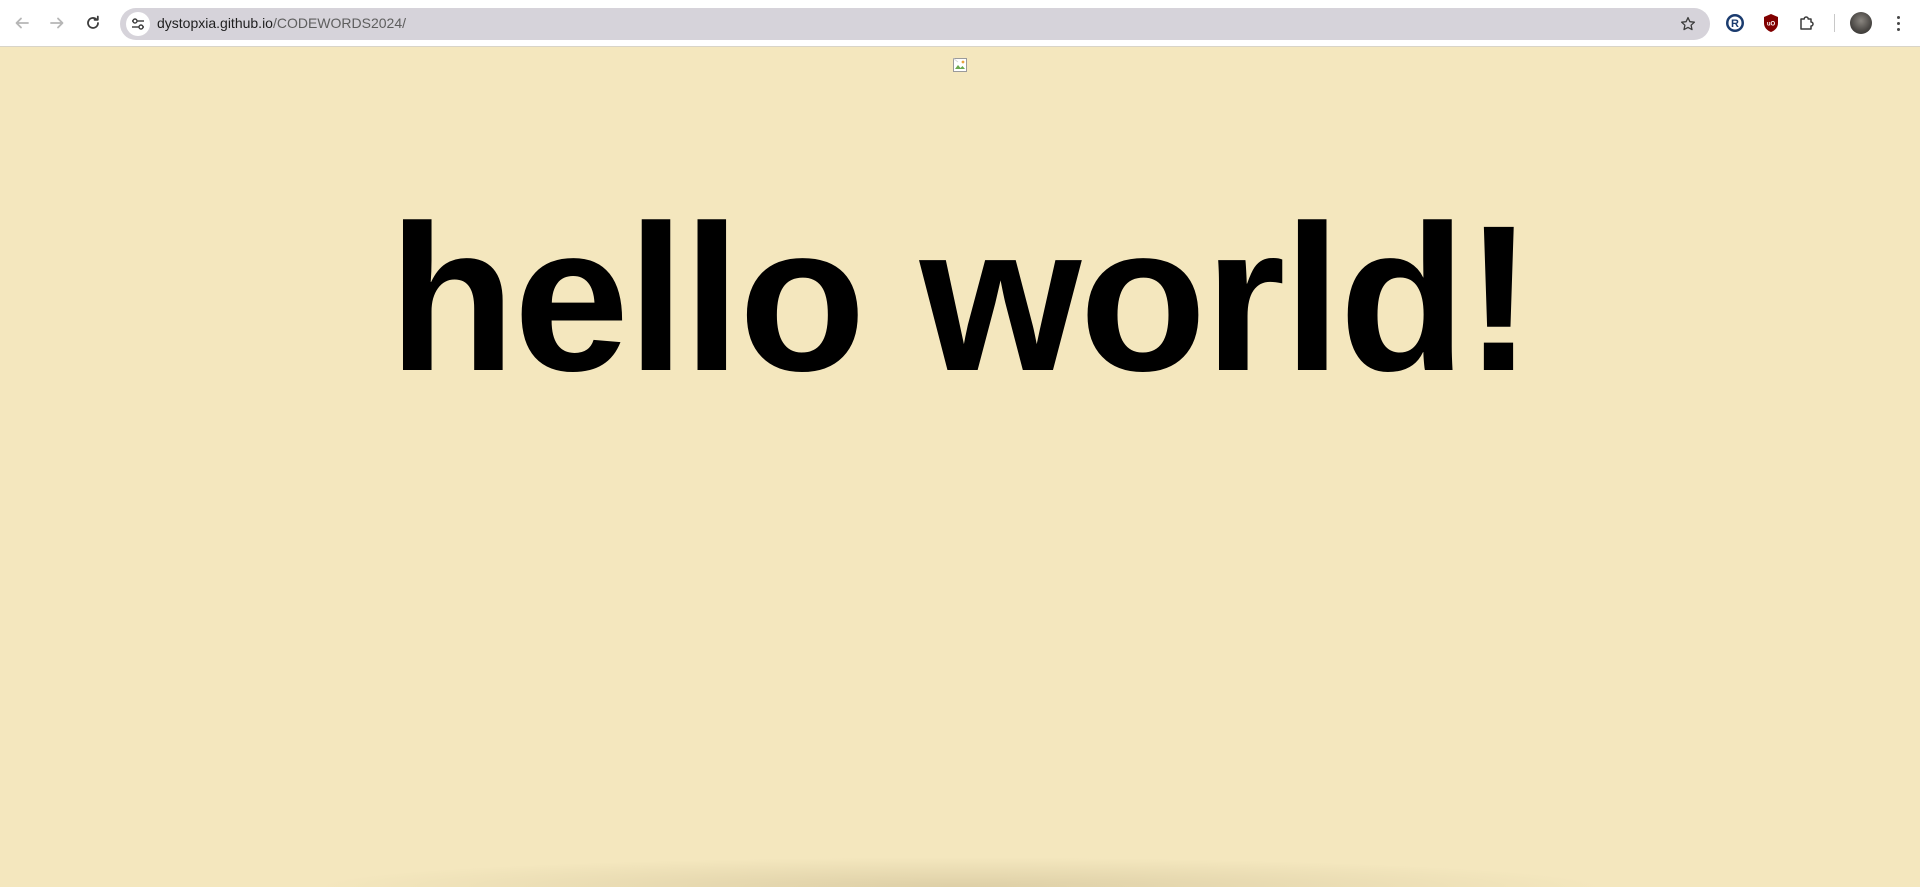 The image size is (1920, 887). I want to click on shield-icon: uO, so click(1771, 23).